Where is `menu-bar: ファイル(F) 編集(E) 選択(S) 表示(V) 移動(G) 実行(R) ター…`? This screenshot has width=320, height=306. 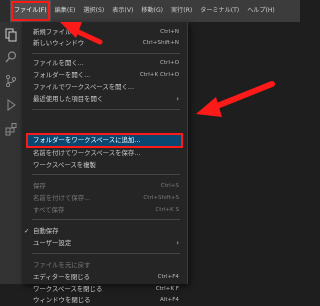
menu-bar: ファイル(F) 編集(E) 選択(S) 表示(V) 移動(G) 実行(R) ター… is located at coordinates (150, 11).